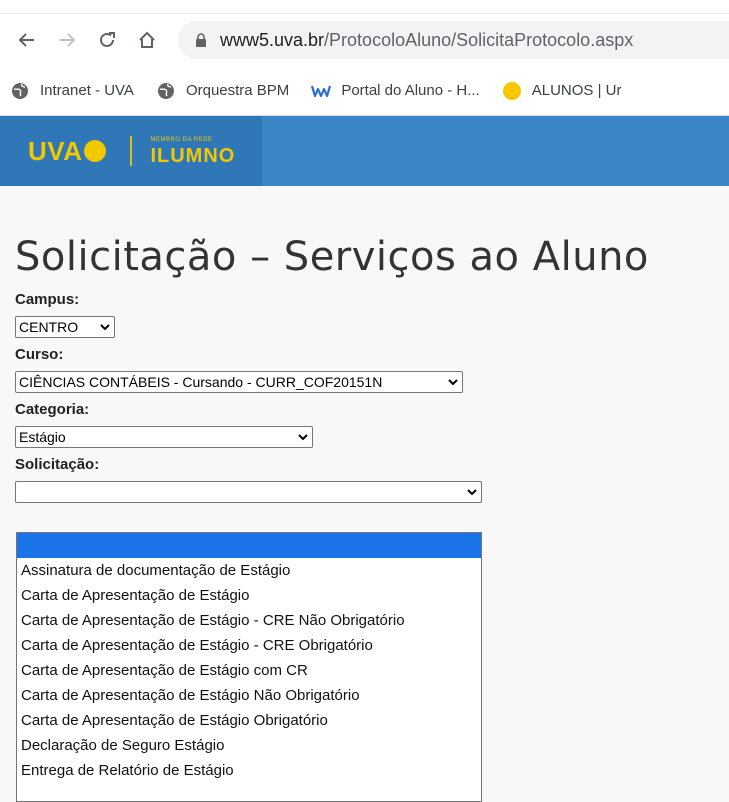 Image resolution: width=729 pixels, height=802 pixels. I want to click on campus-select: CENTRO, so click(65, 327).